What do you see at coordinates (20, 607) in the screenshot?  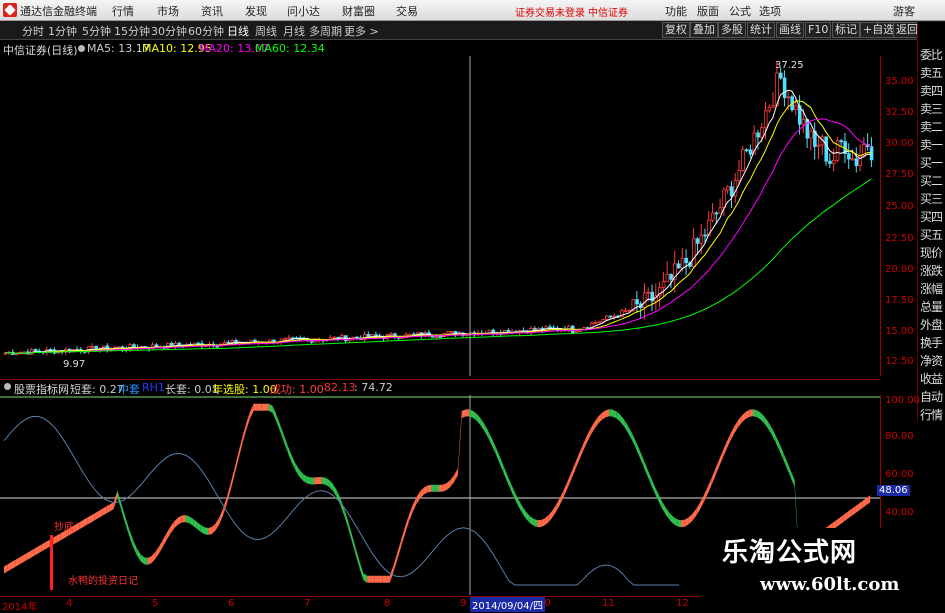 I see `date-tick: 2014年` at bounding box center [20, 607].